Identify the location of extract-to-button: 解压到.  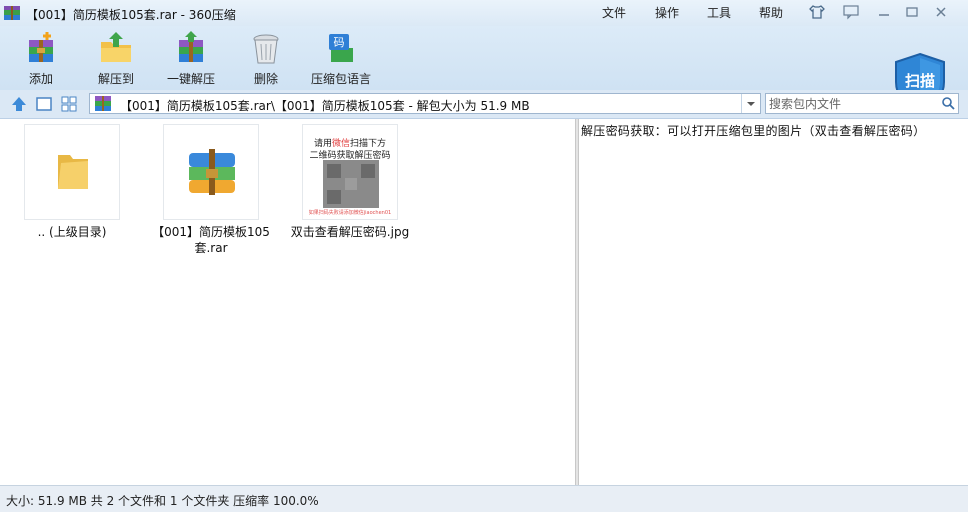
(116, 58).